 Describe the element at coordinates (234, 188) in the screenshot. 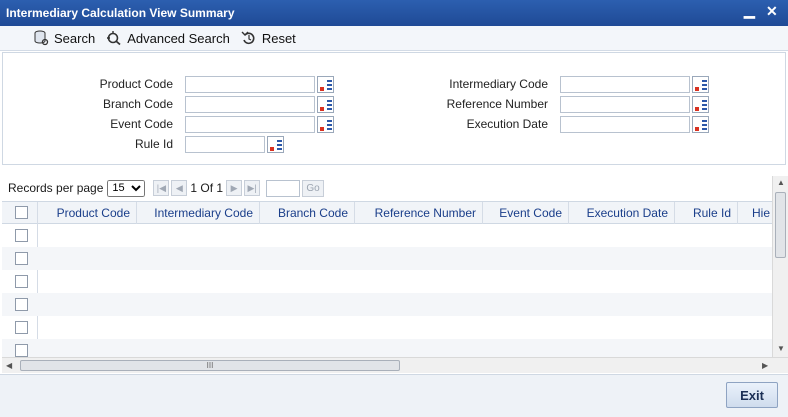

I see `next-page-icon: ▶` at that location.